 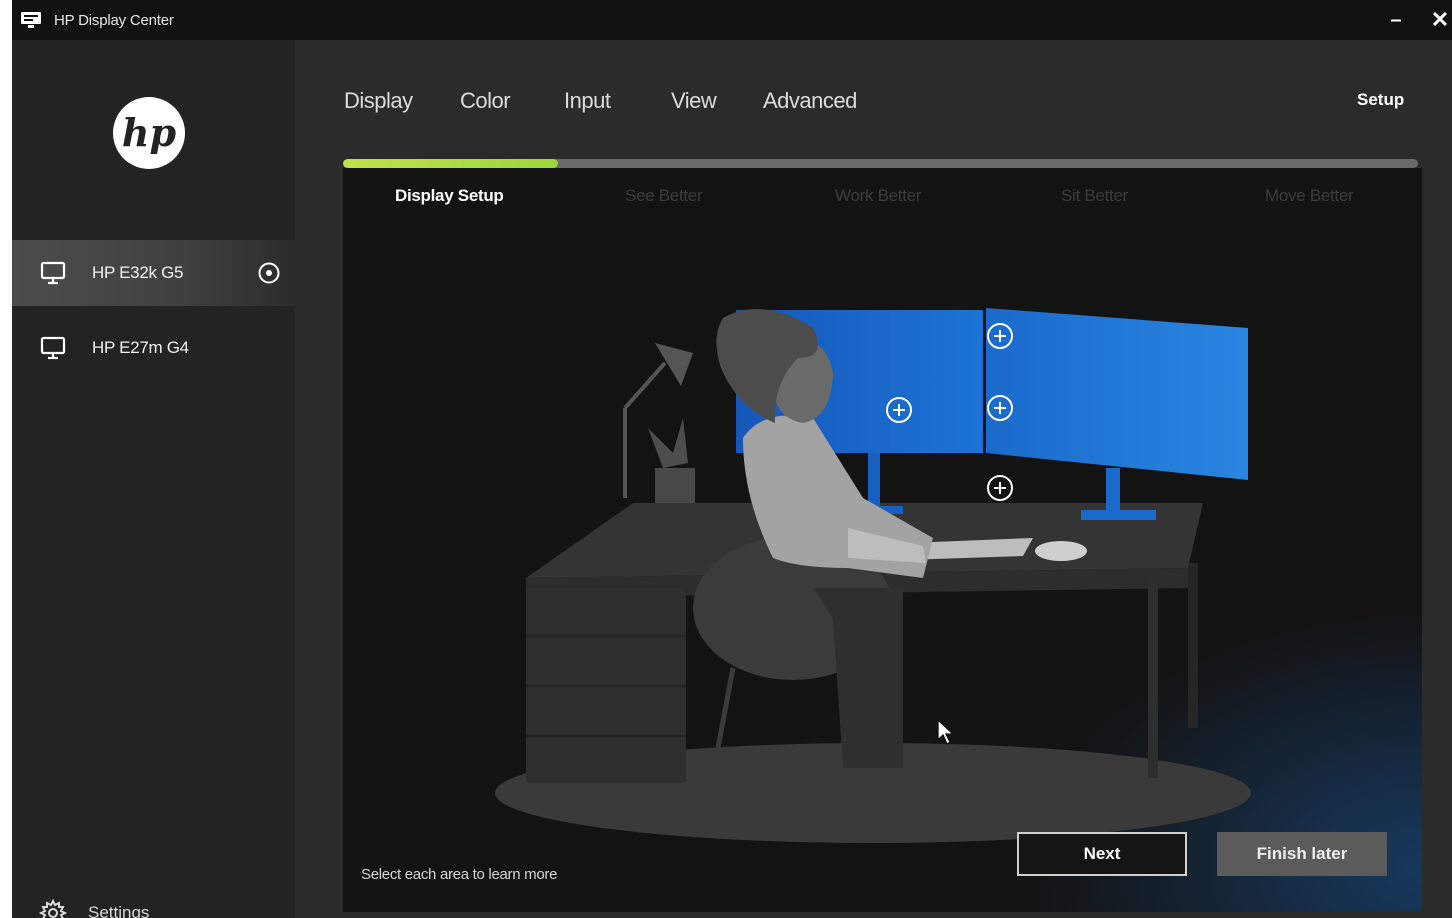 I want to click on sidebar-item-monitor-2: HP E27m G4, so click(x=153, y=348).